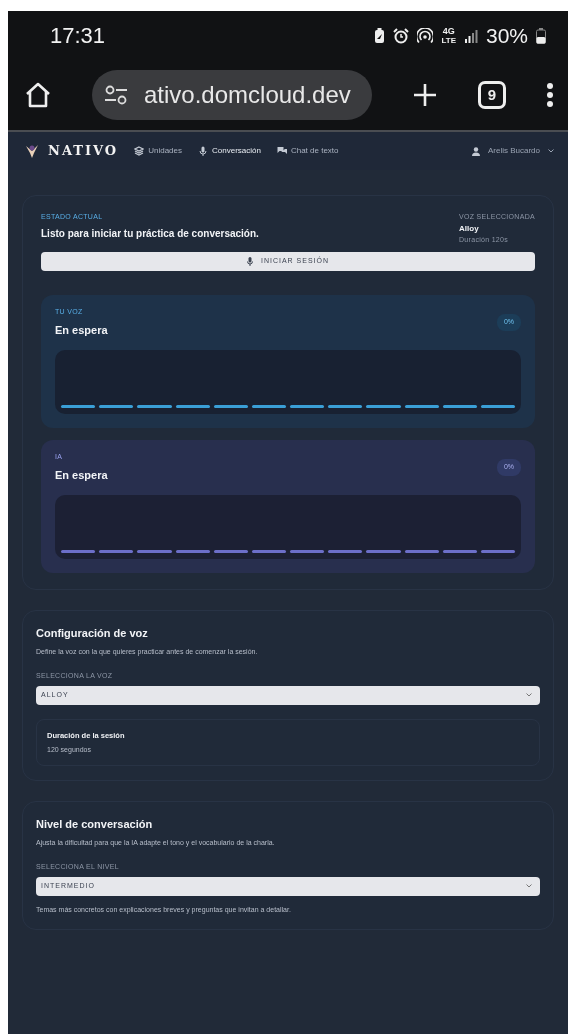 The width and height of the screenshot is (568, 1034). What do you see at coordinates (425, 35) in the screenshot?
I see `hotspot-icon` at bounding box center [425, 35].